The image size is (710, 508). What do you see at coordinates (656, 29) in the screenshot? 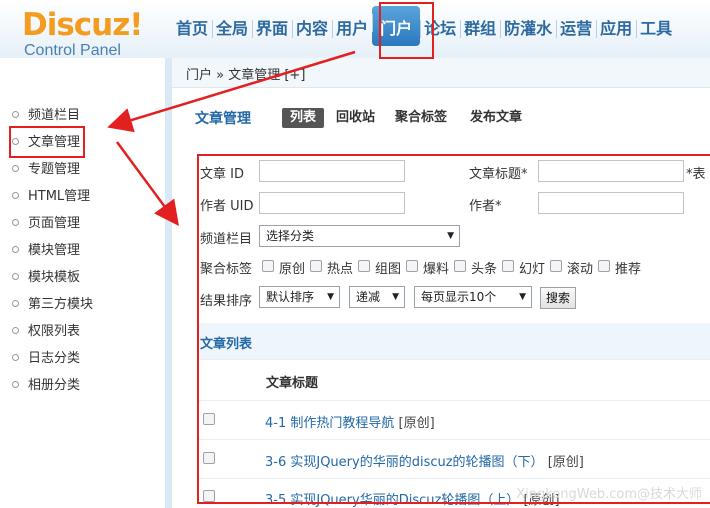
I see `nav-tools: 工具` at bounding box center [656, 29].